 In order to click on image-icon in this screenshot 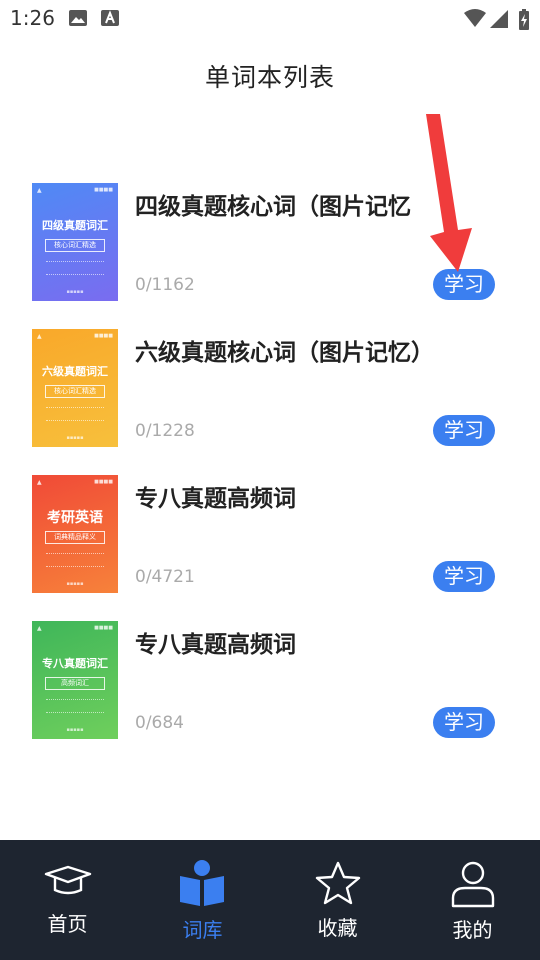, I will do `click(78, 18)`.